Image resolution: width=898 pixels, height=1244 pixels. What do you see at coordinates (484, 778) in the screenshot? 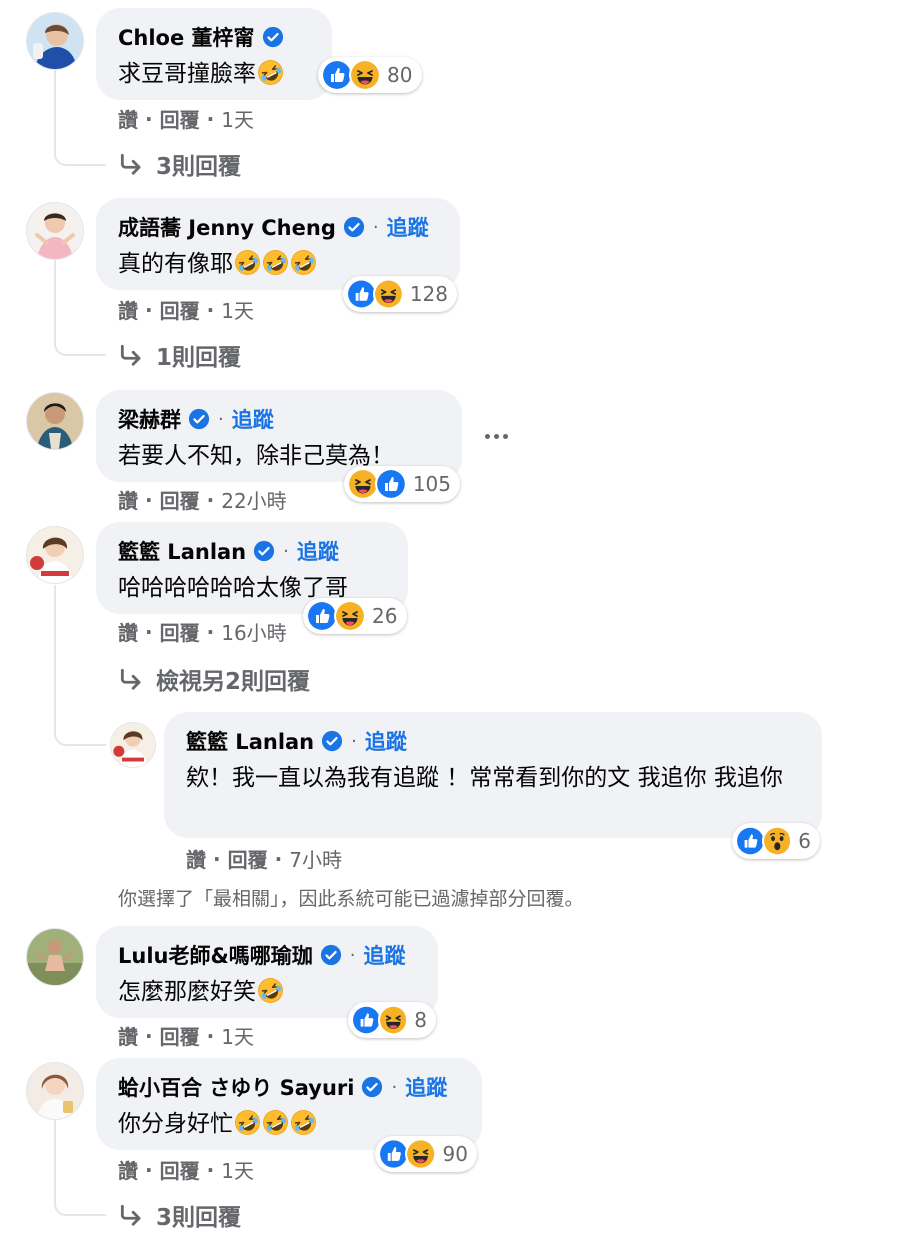
I see `reply-text: 欸！我一直以為我有追蹤 ！常常看到你的文 我追你 我追你` at bounding box center [484, 778].